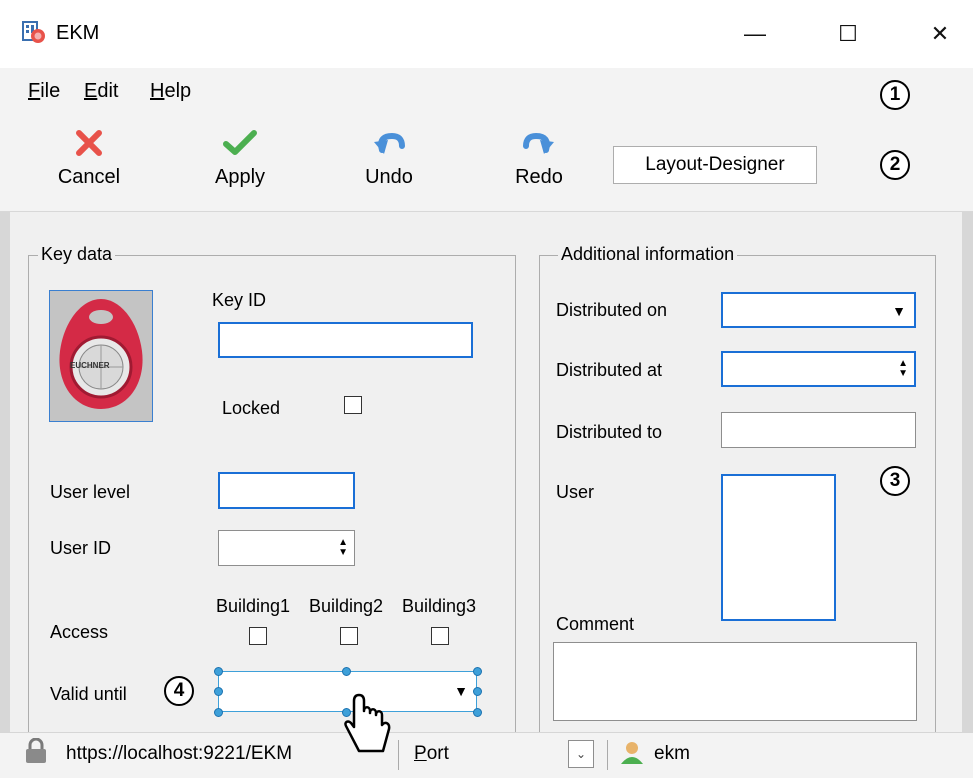 Image resolution: width=973 pixels, height=778 pixels. I want to click on menu-help: Help, so click(170, 91).